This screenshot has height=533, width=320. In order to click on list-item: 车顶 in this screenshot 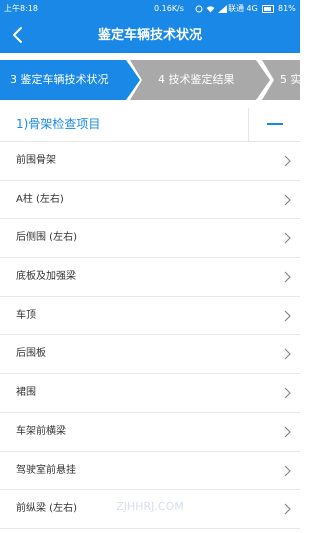, I will do `click(150, 316)`.